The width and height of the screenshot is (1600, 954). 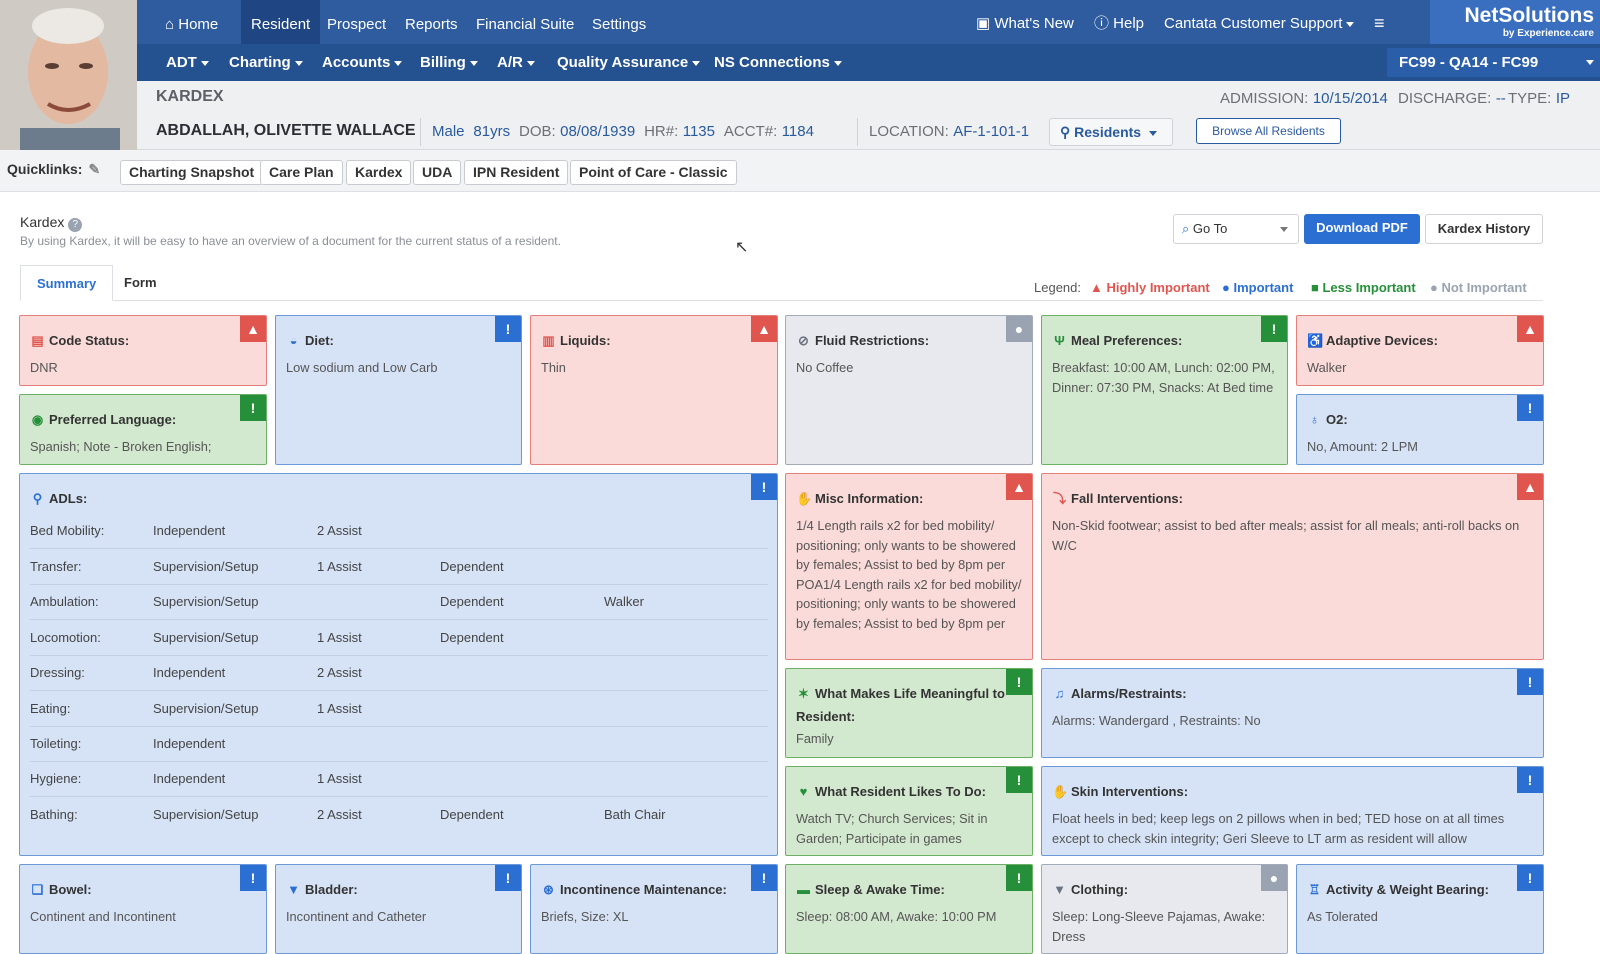 I want to click on card-adaptive-devices: ♿ Adaptive Devices: Walker ▲, so click(x=1420, y=350).